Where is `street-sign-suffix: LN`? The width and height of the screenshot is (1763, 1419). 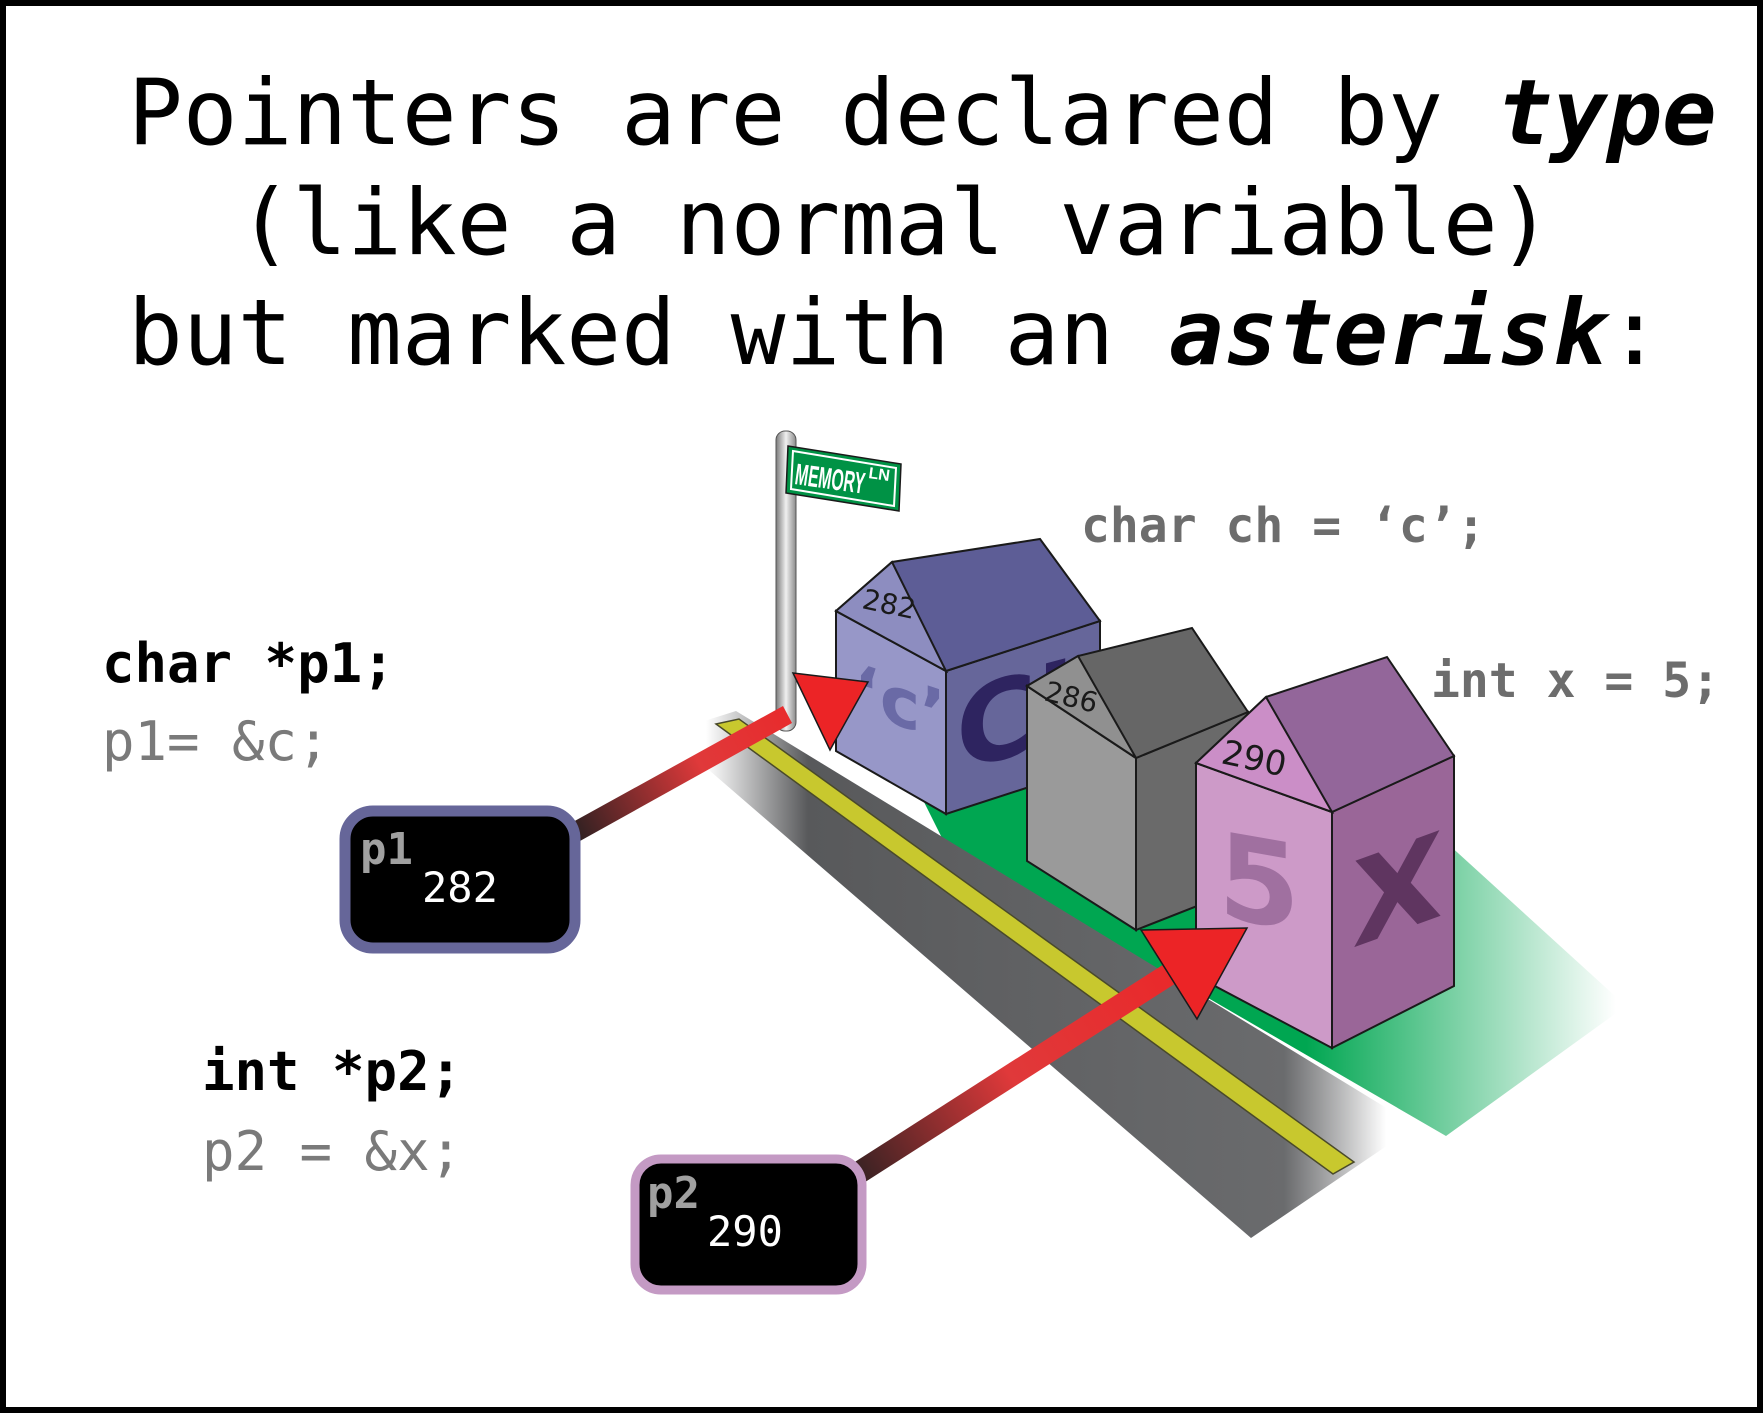
street-sign-suffix: LN is located at coordinates (878, 475).